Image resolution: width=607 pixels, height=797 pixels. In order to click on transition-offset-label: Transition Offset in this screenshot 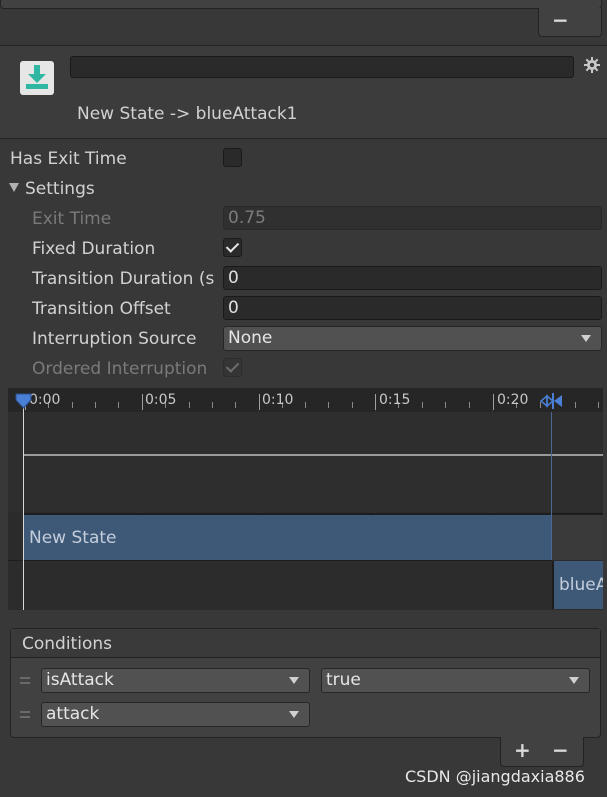, I will do `click(101, 309)`.